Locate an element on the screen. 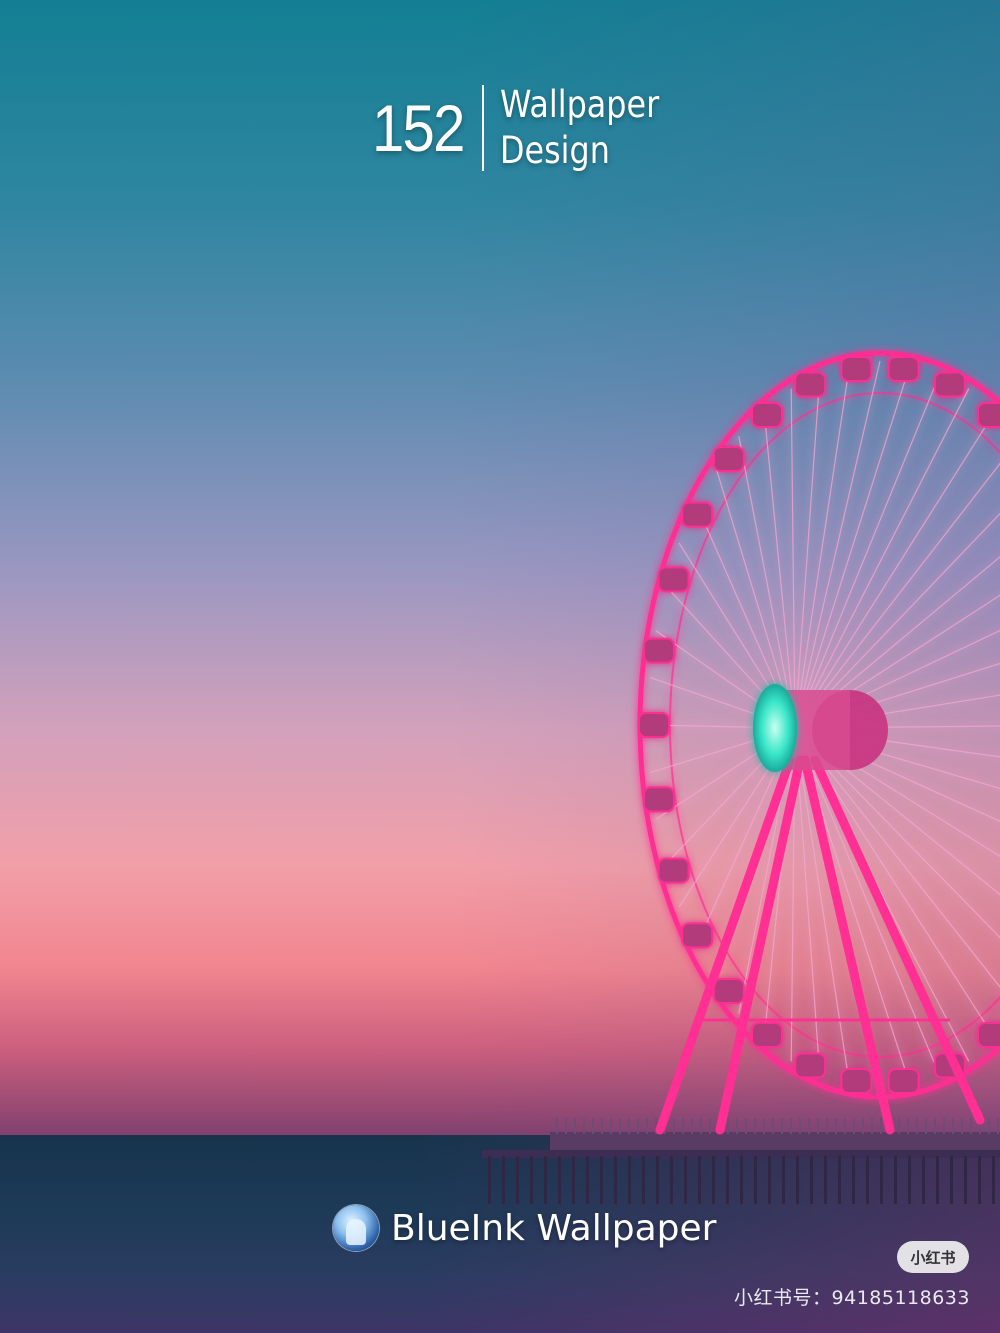  pier is located at coordinates (741, 1161).